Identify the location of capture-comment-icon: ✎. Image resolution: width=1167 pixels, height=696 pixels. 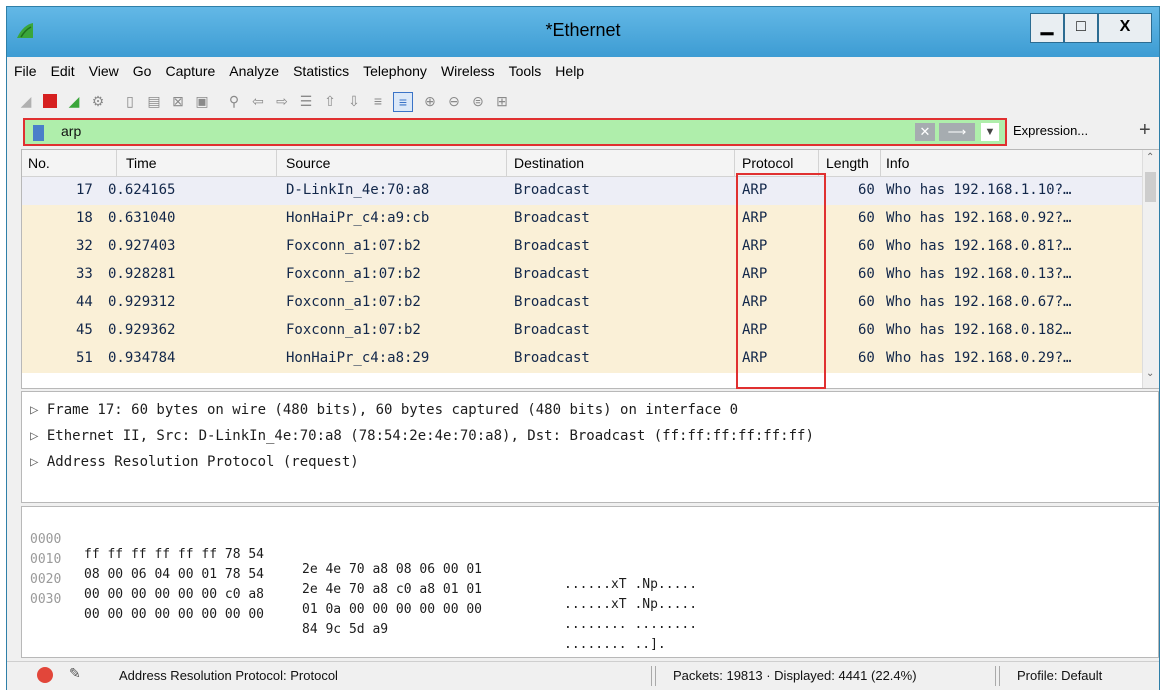
(75, 673).